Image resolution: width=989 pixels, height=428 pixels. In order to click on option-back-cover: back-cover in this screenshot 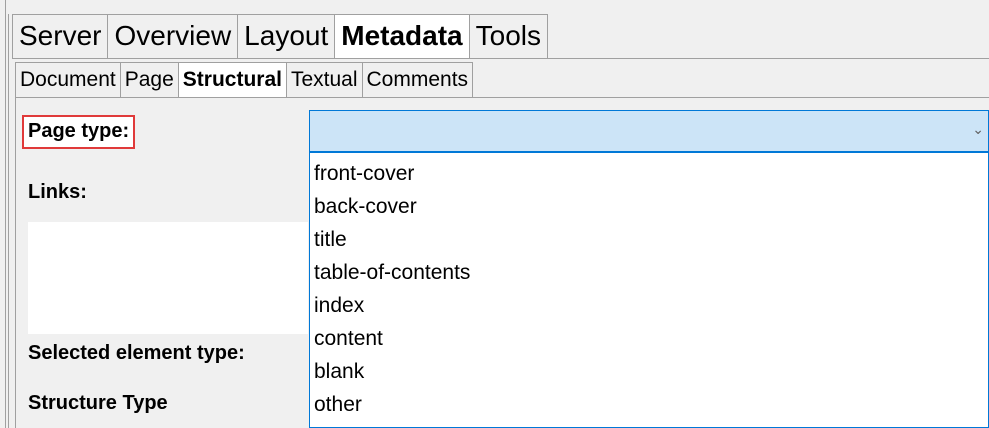, I will do `click(649, 206)`.